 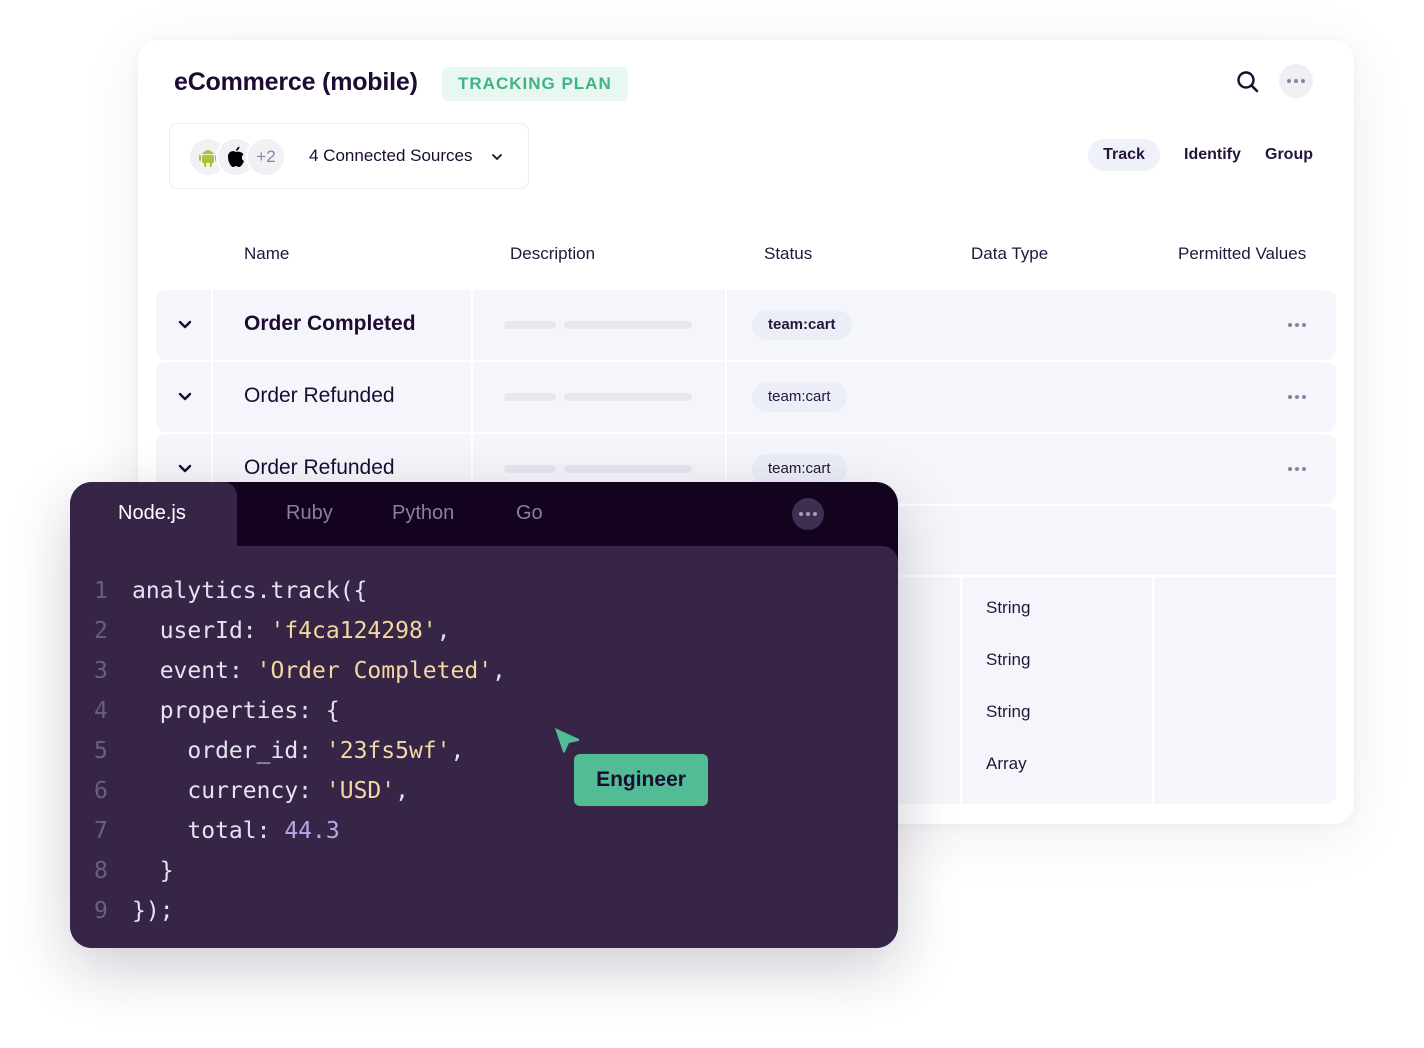 What do you see at coordinates (312, 831) in the screenshot?
I see `code-value: 44.3` at bounding box center [312, 831].